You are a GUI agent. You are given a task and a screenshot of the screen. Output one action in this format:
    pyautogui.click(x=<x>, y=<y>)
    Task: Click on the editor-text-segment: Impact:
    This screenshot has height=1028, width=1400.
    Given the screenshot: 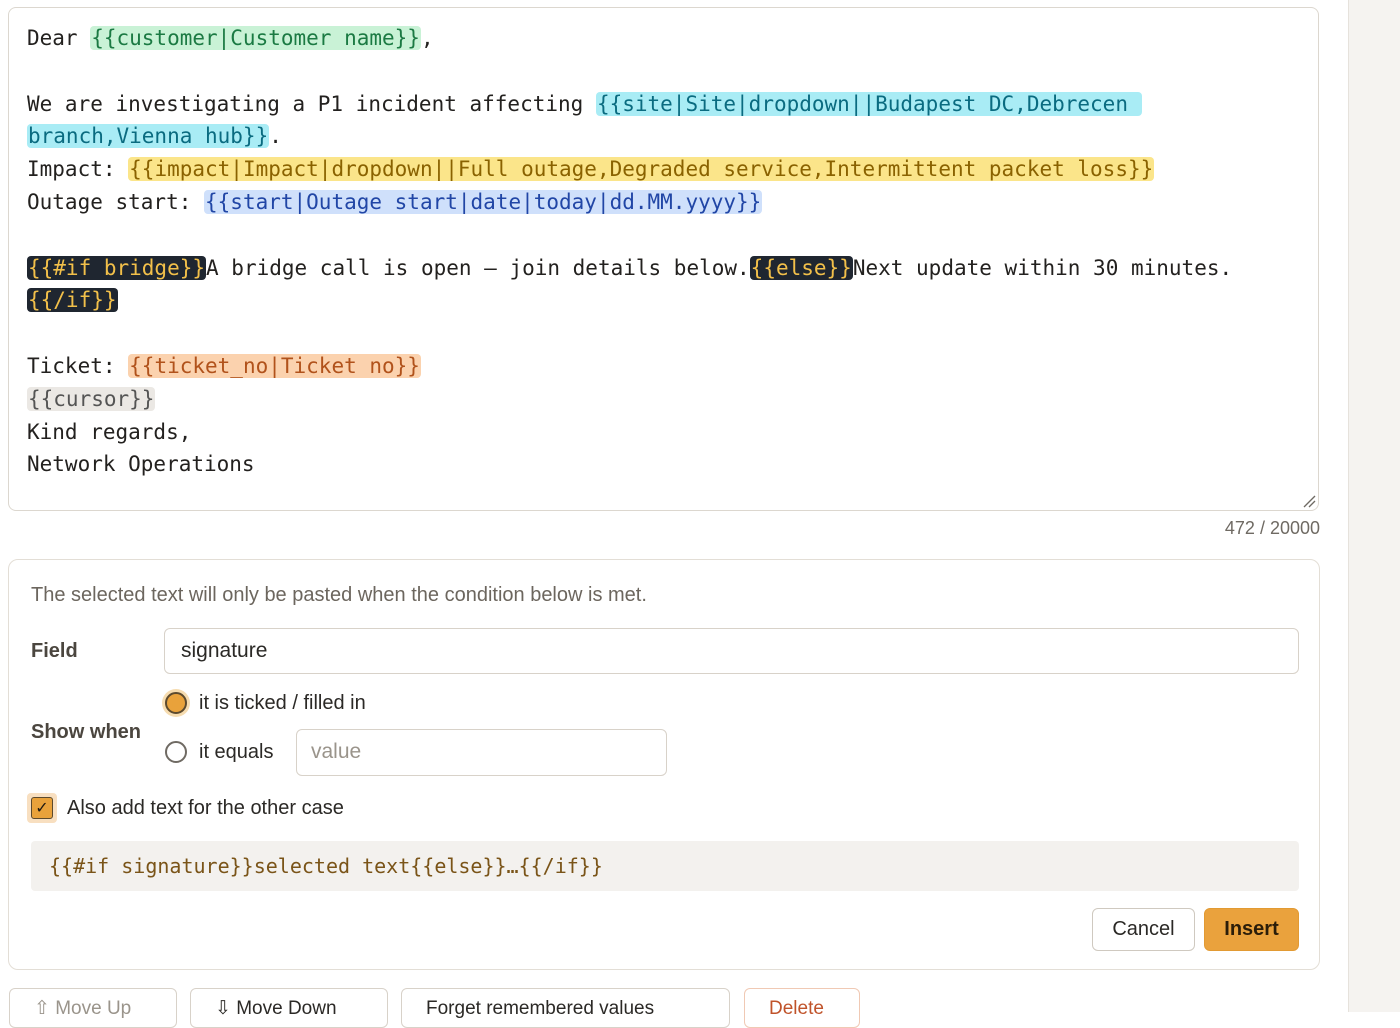 What is the action you would take?
    pyautogui.click(x=78, y=169)
    